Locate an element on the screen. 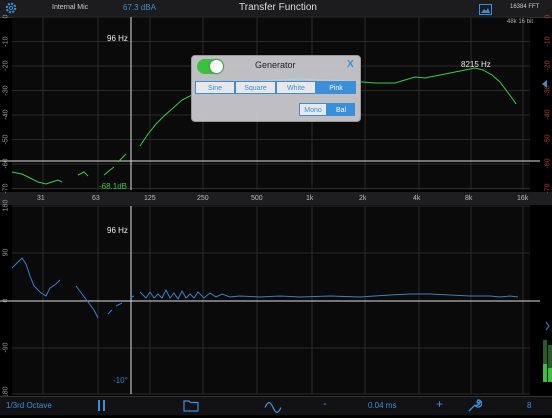 The width and height of the screenshot is (552, 418). channel-option-mono: Mono is located at coordinates (313, 109).